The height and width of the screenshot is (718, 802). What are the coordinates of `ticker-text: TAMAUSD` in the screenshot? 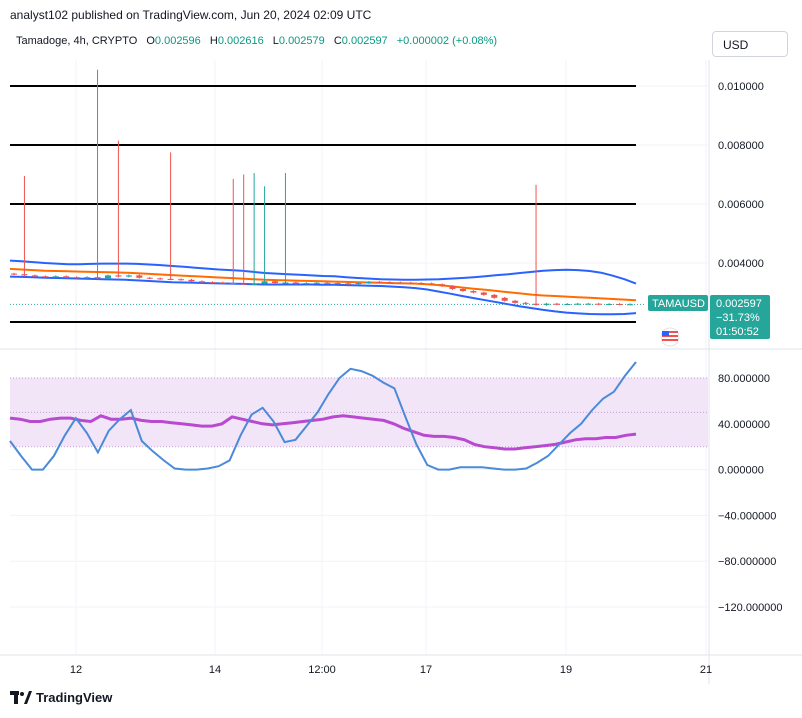 It's located at (678, 304).